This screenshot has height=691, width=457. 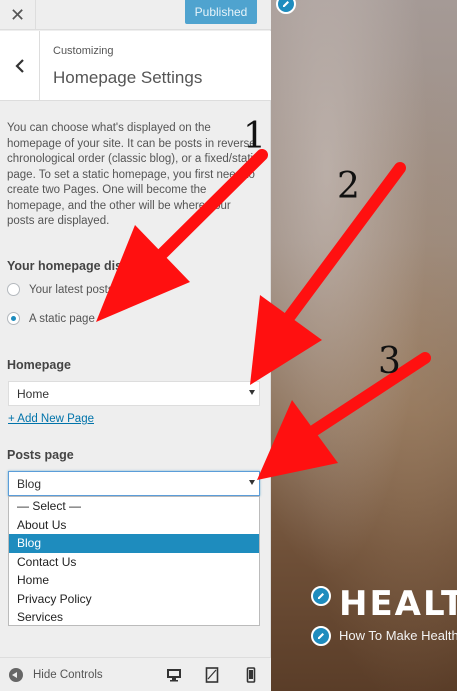 What do you see at coordinates (33, 394) in the screenshot?
I see `homepage-select-value: Home` at bounding box center [33, 394].